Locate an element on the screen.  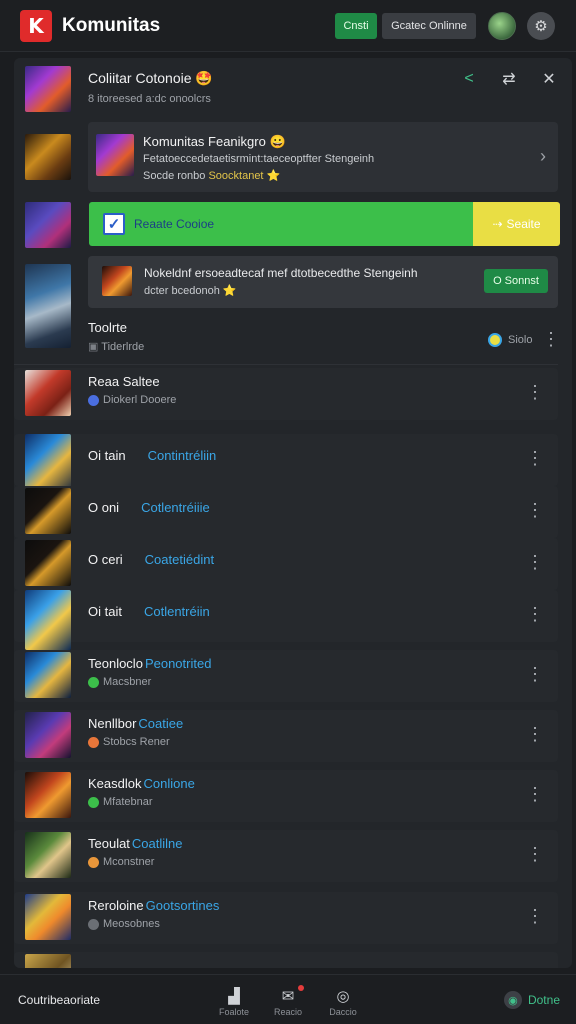
row-status-link: Peonotrited is located at coordinates (178, 663).